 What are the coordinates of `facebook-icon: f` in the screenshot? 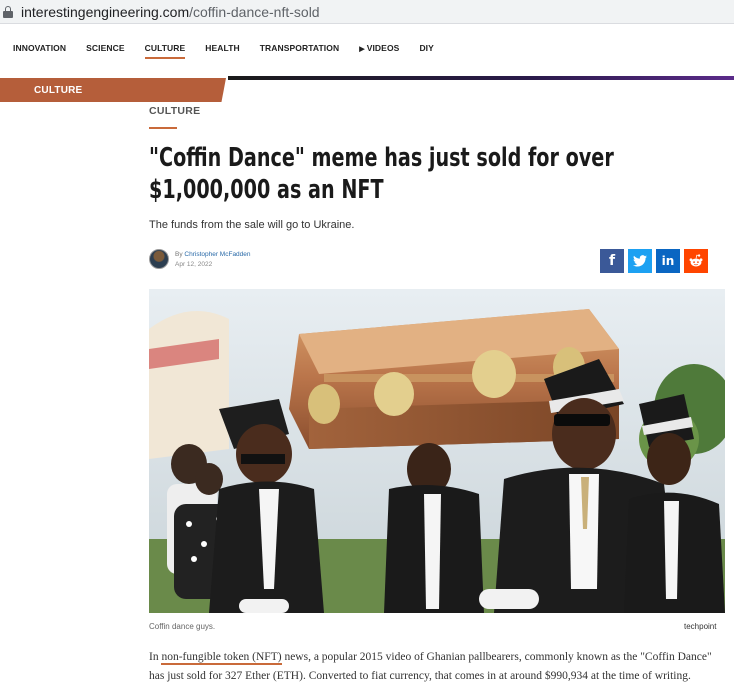 It's located at (612, 261).